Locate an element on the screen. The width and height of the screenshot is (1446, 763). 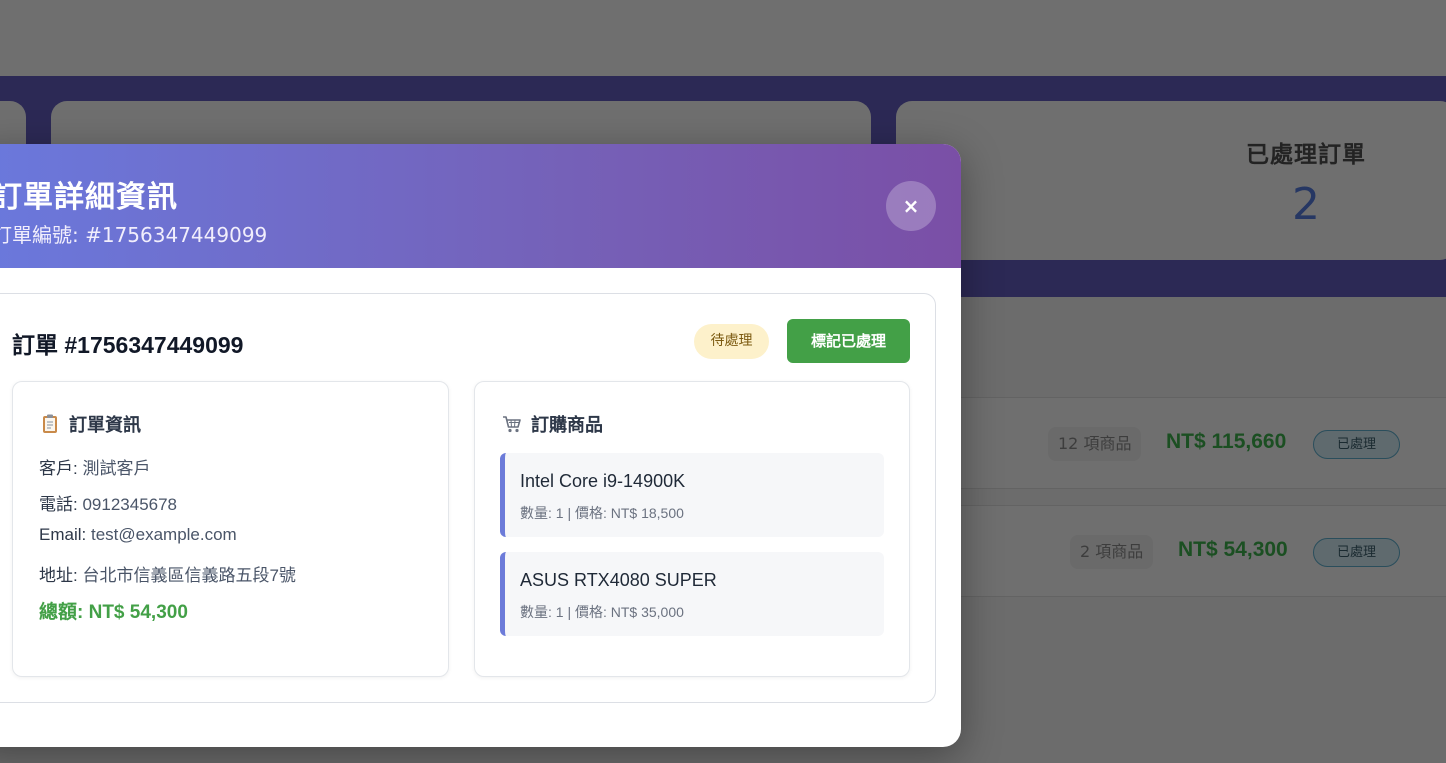
total-line: 總額: NT$ 54,300 is located at coordinates (113, 610).